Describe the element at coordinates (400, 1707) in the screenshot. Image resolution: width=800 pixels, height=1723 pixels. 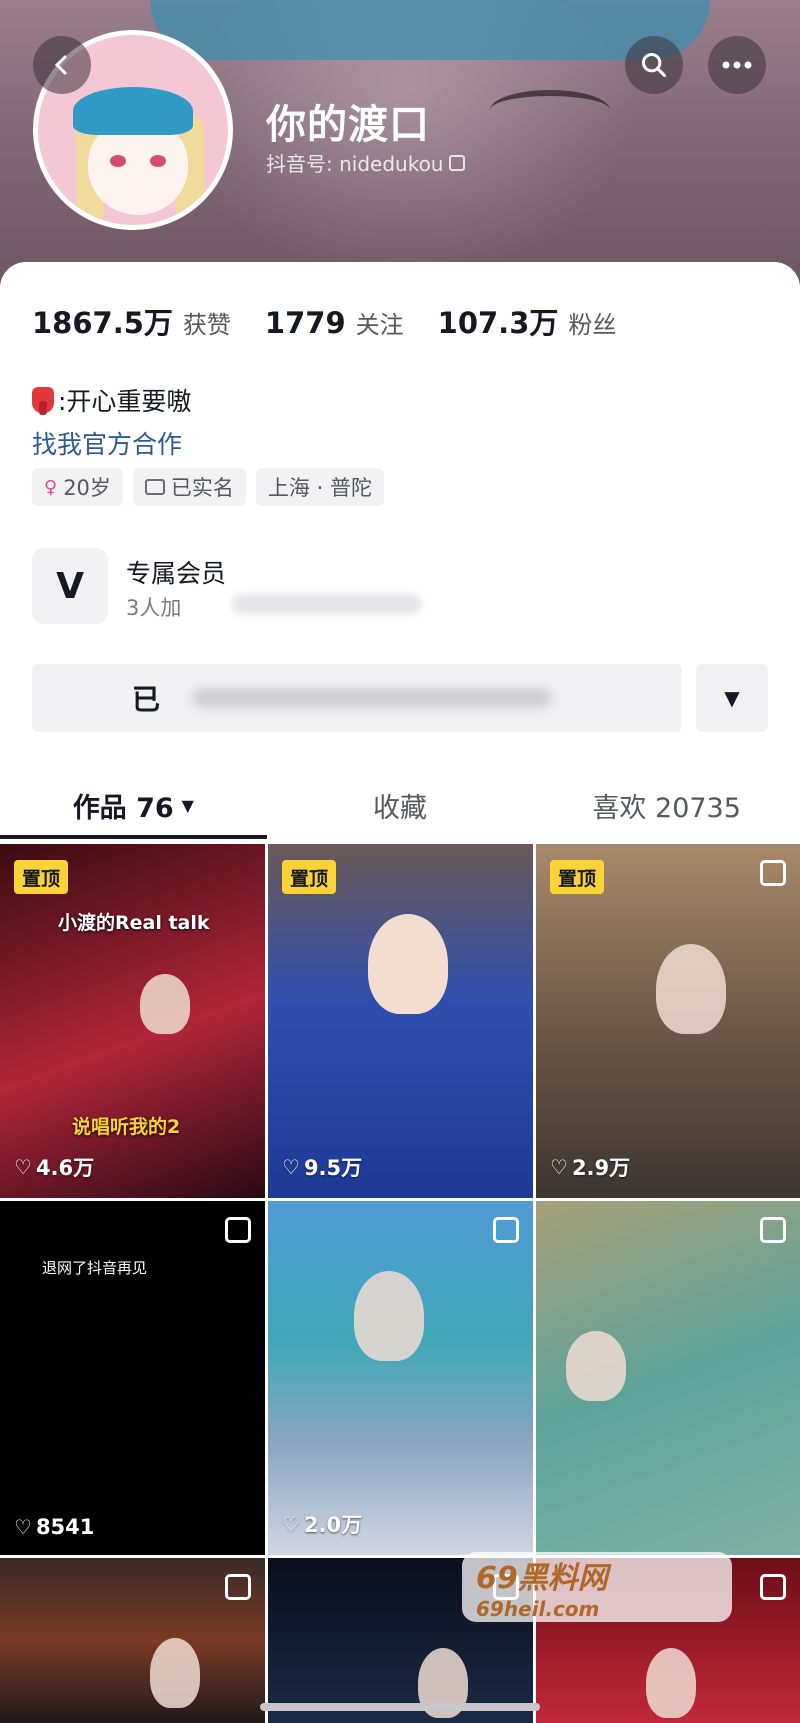
I see `home-indicator` at that location.